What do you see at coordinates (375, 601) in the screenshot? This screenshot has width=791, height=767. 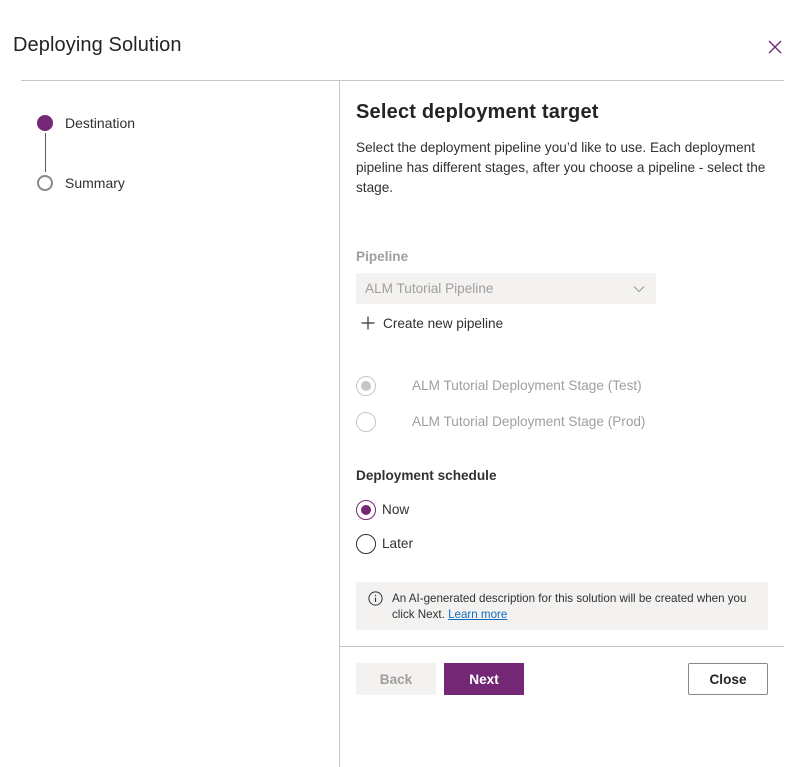 I see `info-icon` at bounding box center [375, 601].